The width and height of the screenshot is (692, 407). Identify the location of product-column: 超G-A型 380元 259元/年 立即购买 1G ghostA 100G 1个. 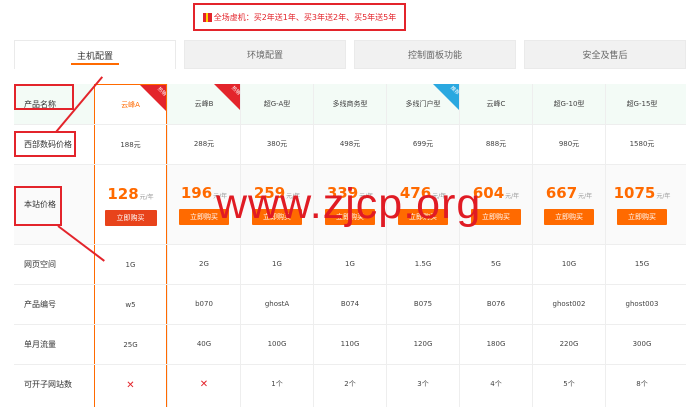
(276, 245).